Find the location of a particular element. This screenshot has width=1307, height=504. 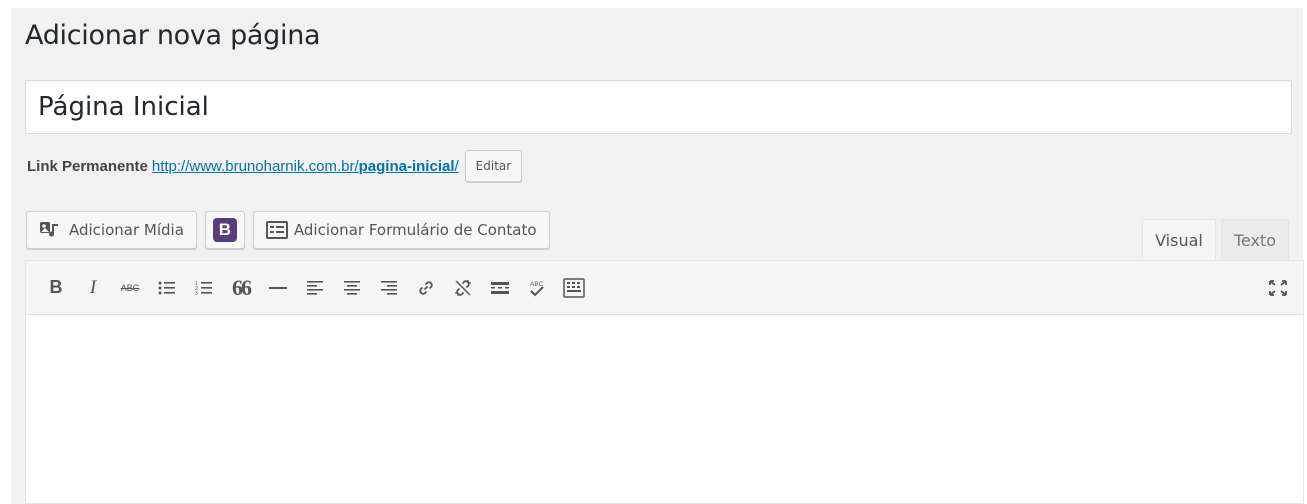

quote-glyph: 66 is located at coordinates (242, 287).